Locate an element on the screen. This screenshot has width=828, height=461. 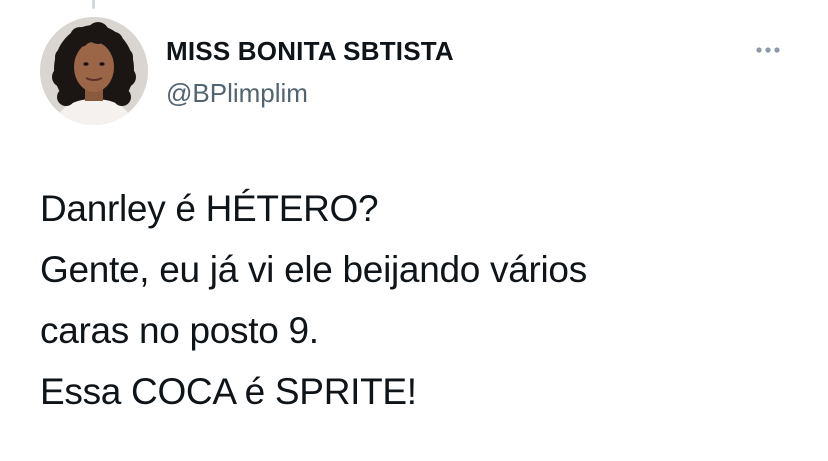
tweet-text-line: Gente, eu já vi ele beijando vários is located at coordinates (313, 269).